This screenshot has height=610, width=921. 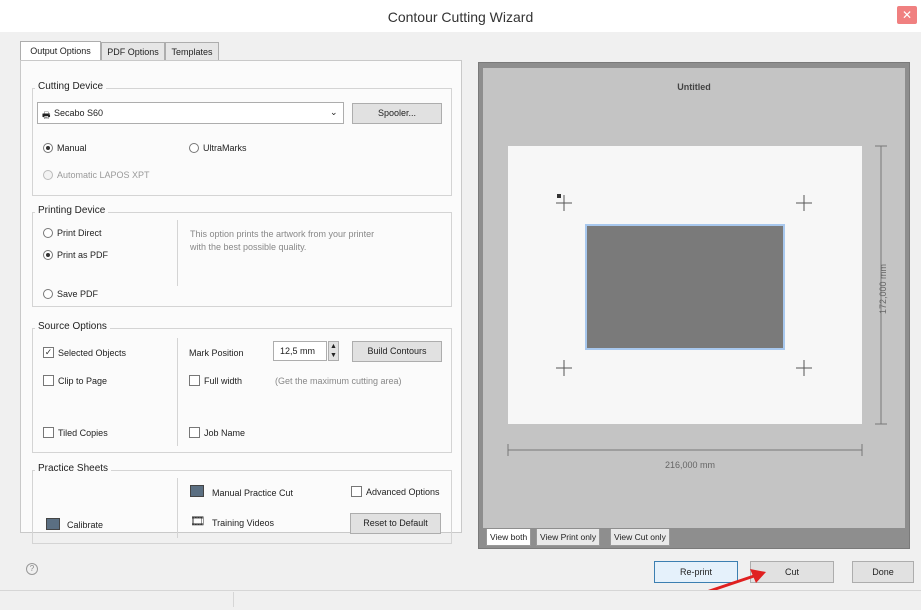 What do you see at coordinates (60, 51) in the screenshot?
I see `tab-output-options: Output Options` at bounding box center [60, 51].